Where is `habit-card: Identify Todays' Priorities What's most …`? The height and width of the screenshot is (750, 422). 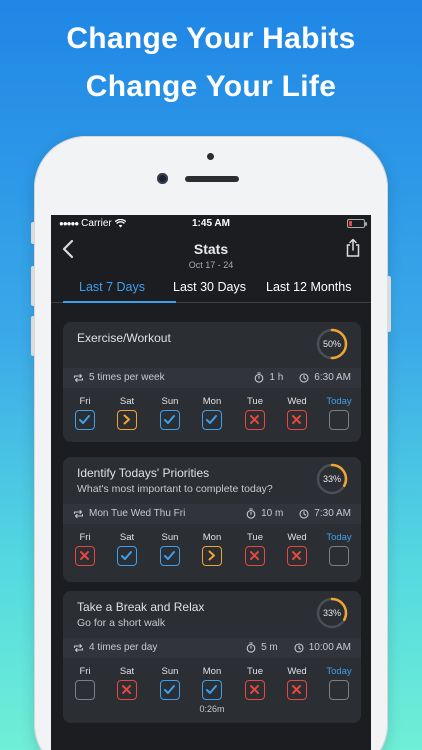 habit-card: Identify Todays' Priorities What's most … is located at coordinates (212, 519).